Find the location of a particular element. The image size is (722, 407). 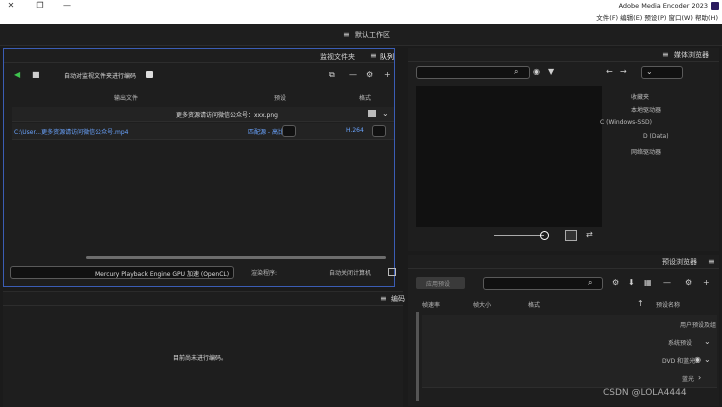

tab-watch-folders: 监视文件夹 is located at coordinates (337, 57).